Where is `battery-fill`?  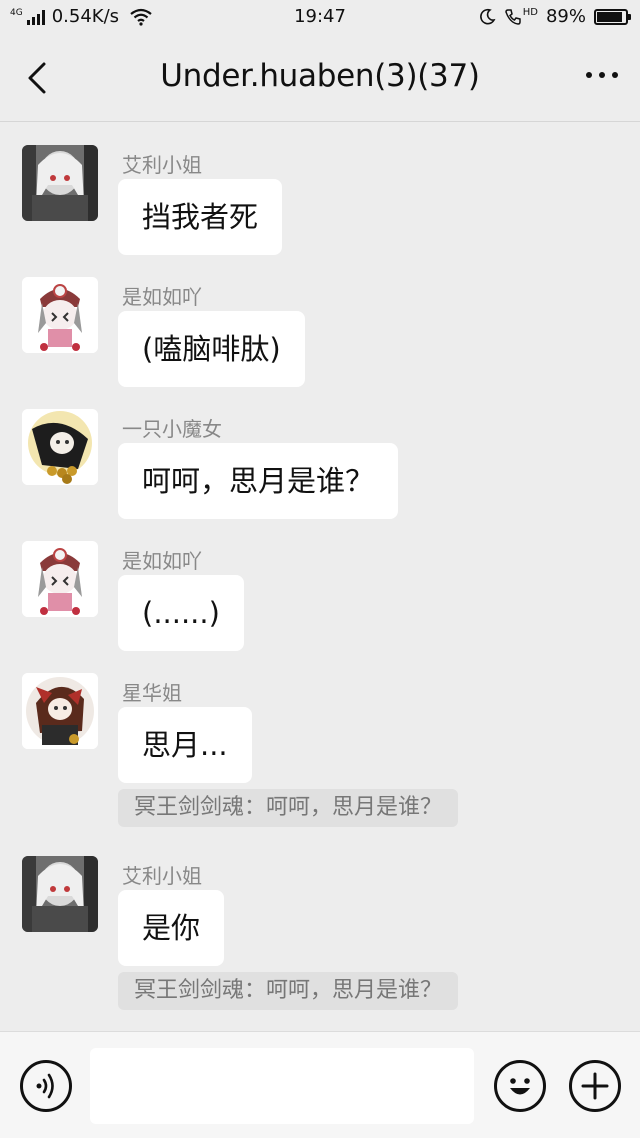 battery-fill is located at coordinates (609, 16).